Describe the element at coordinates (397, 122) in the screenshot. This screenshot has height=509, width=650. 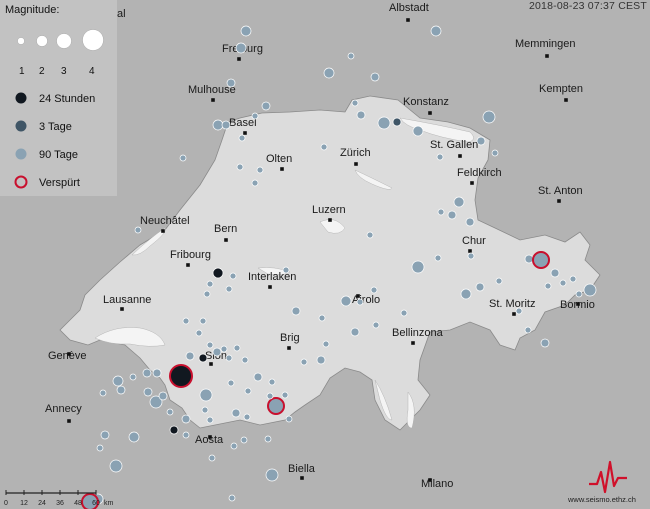
I see `earthquake-marker-3d` at that location.